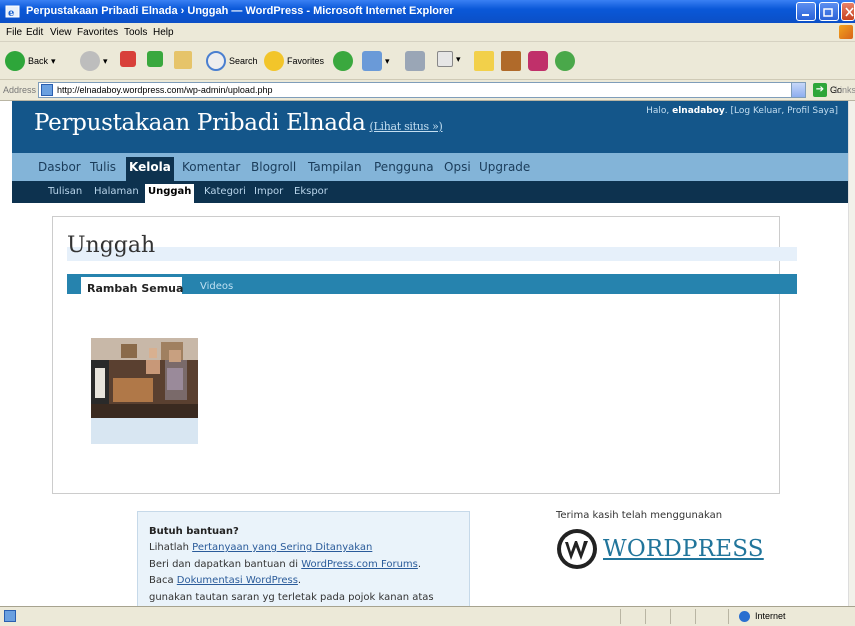 The height and width of the screenshot is (626, 855). Describe the element at coordinates (65, 191) in the screenshot. I see `submenu-tulisan: Tulisan` at that location.